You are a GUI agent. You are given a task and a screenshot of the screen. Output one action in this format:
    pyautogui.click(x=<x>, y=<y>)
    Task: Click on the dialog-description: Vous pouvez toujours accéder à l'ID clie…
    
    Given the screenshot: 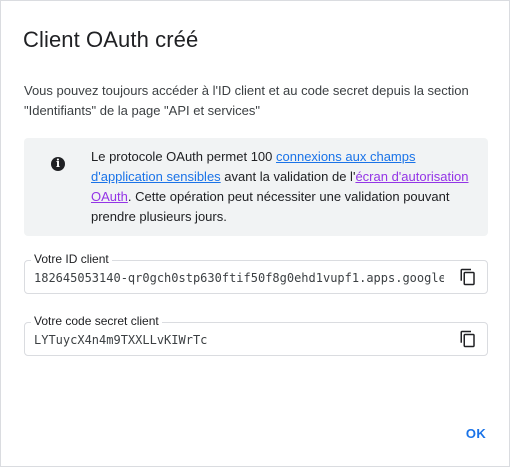 What is the action you would take?
    pyautogui.click(x=246, y=100)
    